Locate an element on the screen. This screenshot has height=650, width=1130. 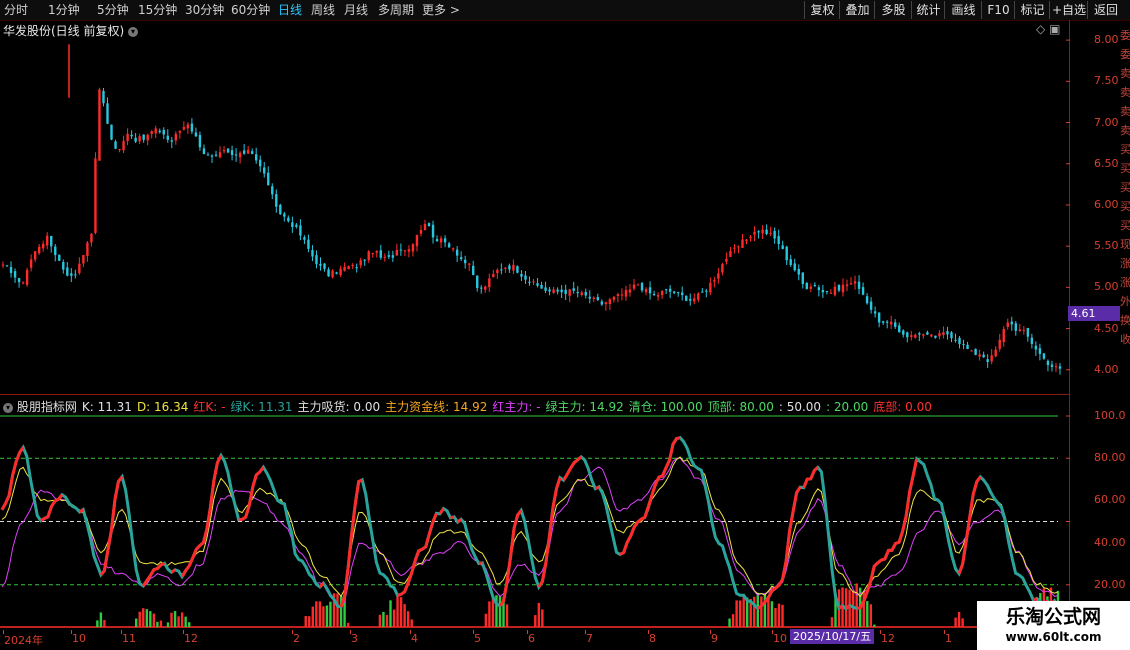
toolbar-button-1: 叠加 is located at coordinates (857, 10).